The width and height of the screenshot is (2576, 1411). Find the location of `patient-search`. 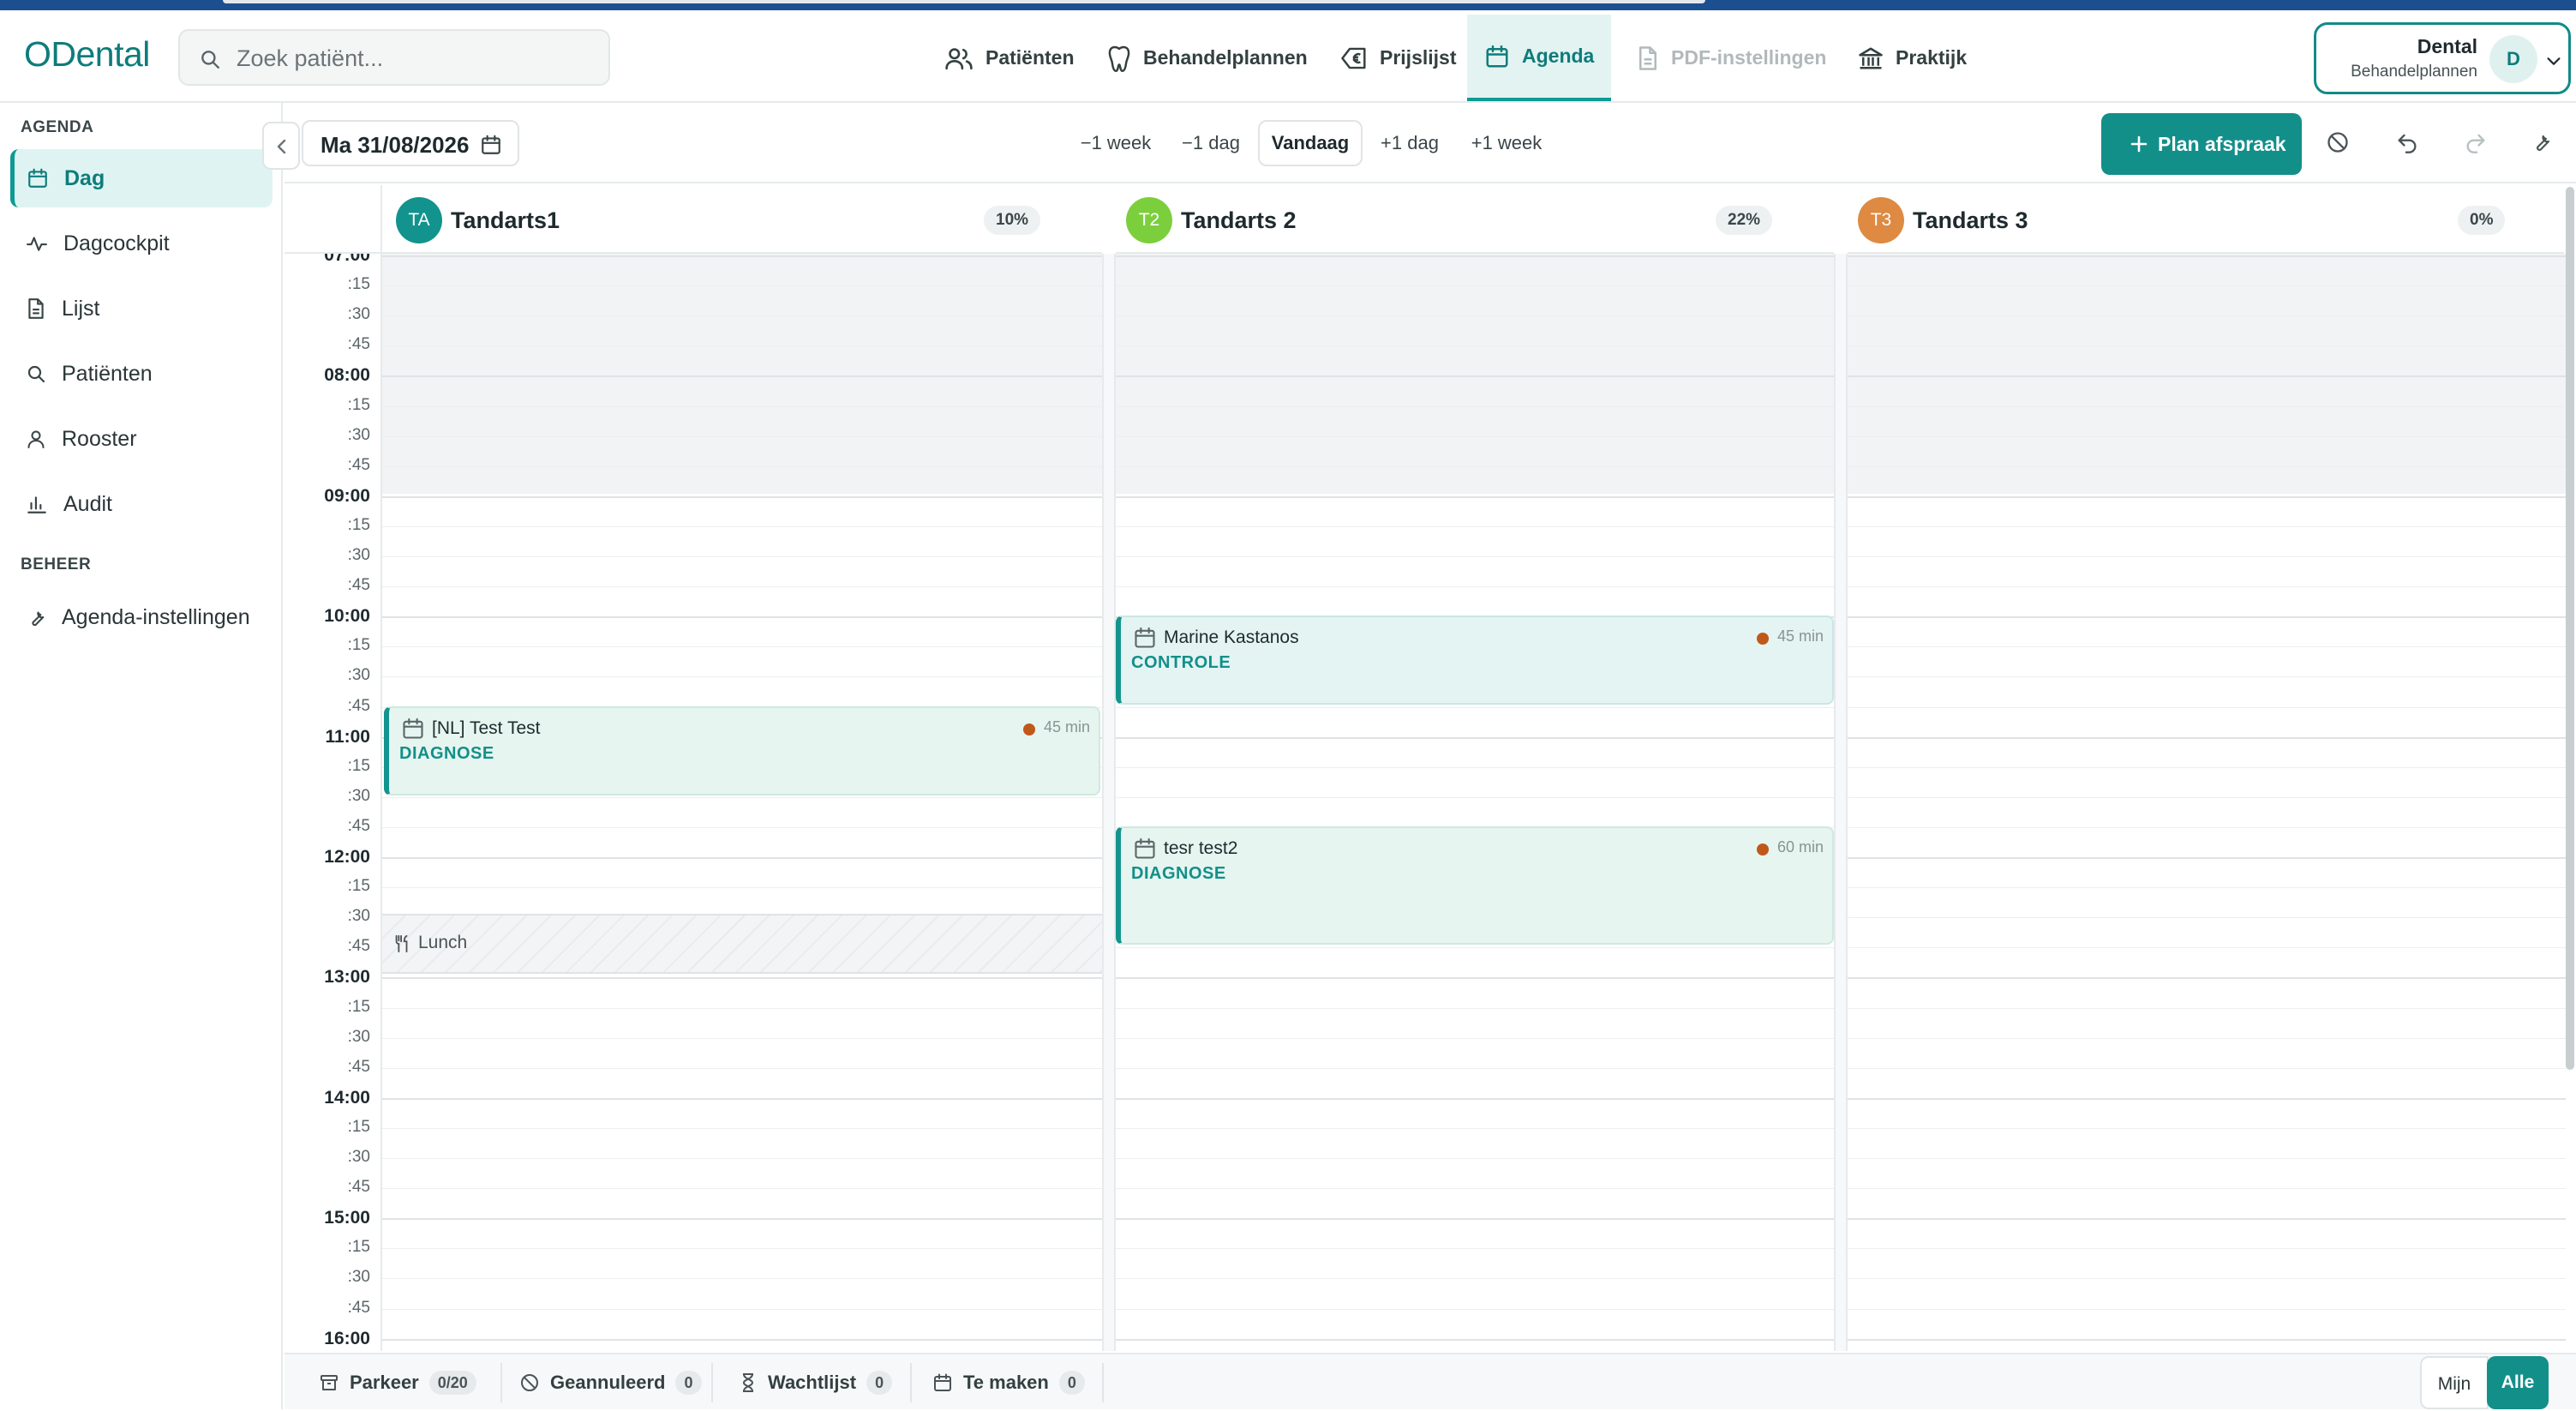

patient-search is located at coordinates (394, 58).